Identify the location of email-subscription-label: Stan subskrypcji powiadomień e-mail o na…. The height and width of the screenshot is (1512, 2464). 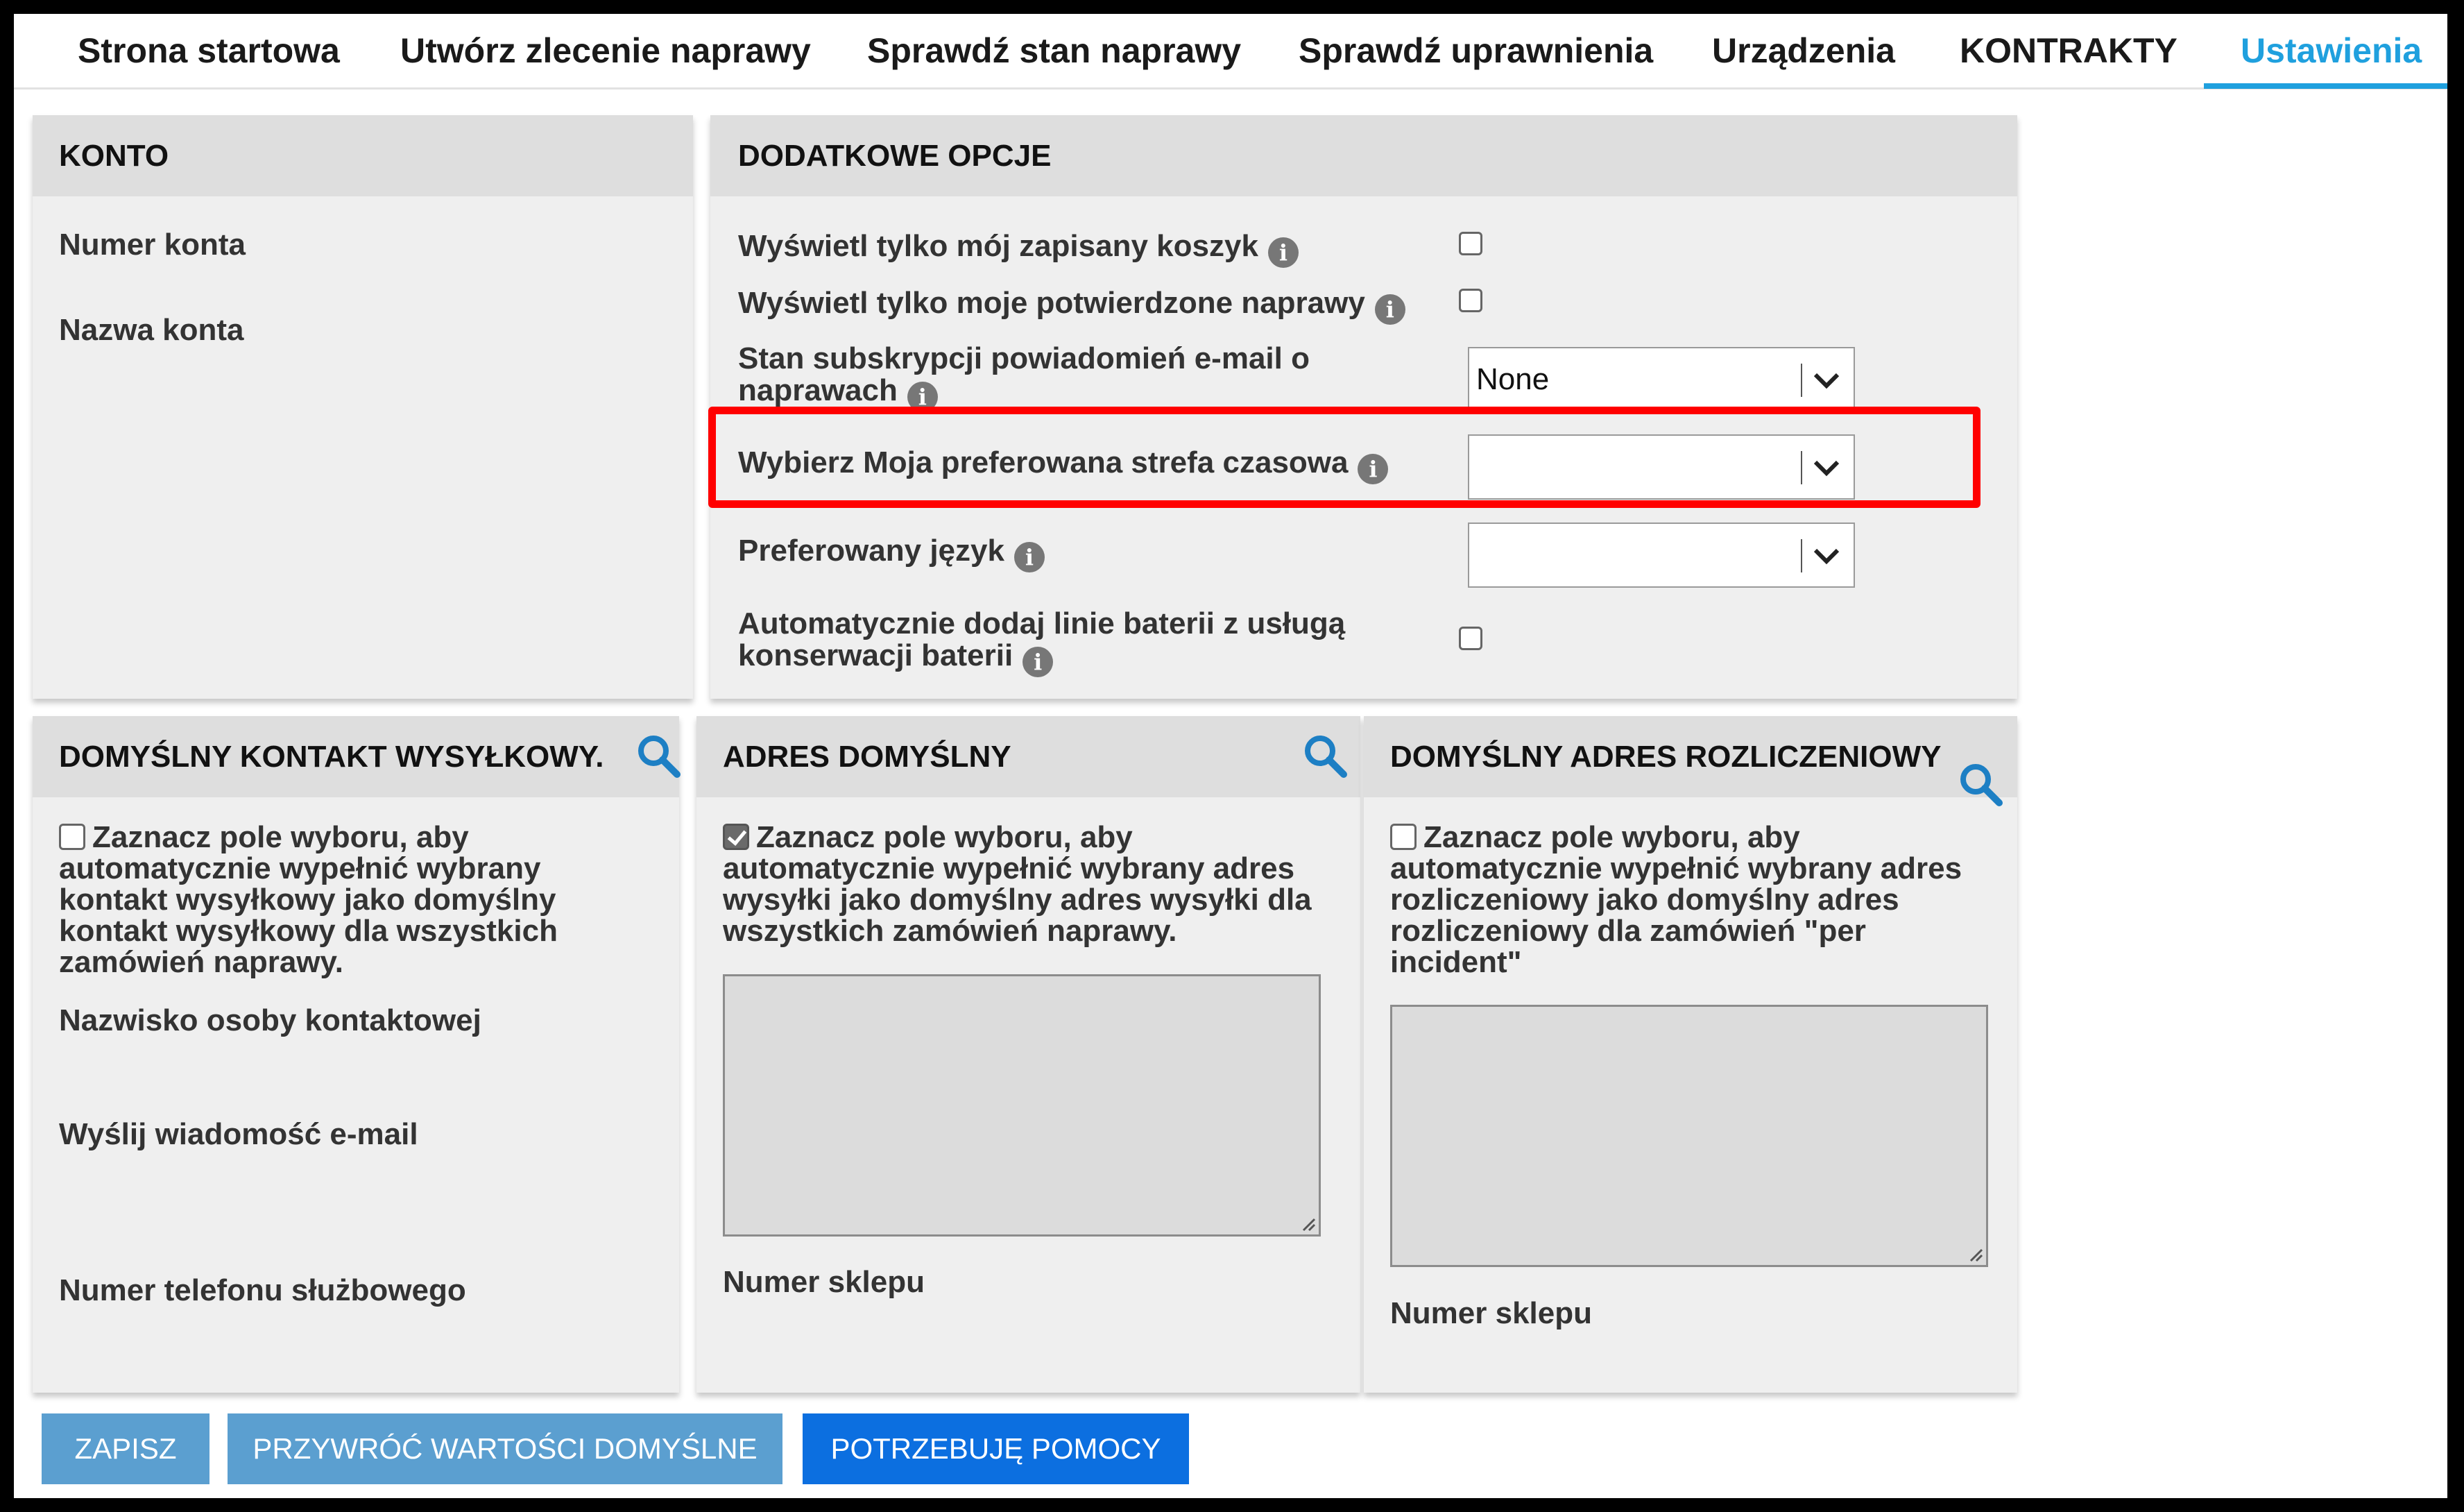
(1024, 374).